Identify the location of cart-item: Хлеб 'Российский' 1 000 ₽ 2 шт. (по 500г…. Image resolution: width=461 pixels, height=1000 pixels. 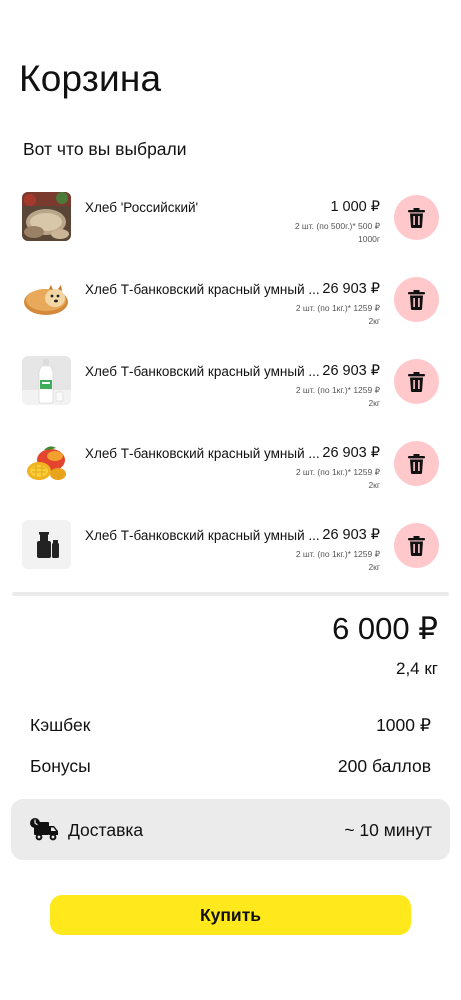
(230, 227).